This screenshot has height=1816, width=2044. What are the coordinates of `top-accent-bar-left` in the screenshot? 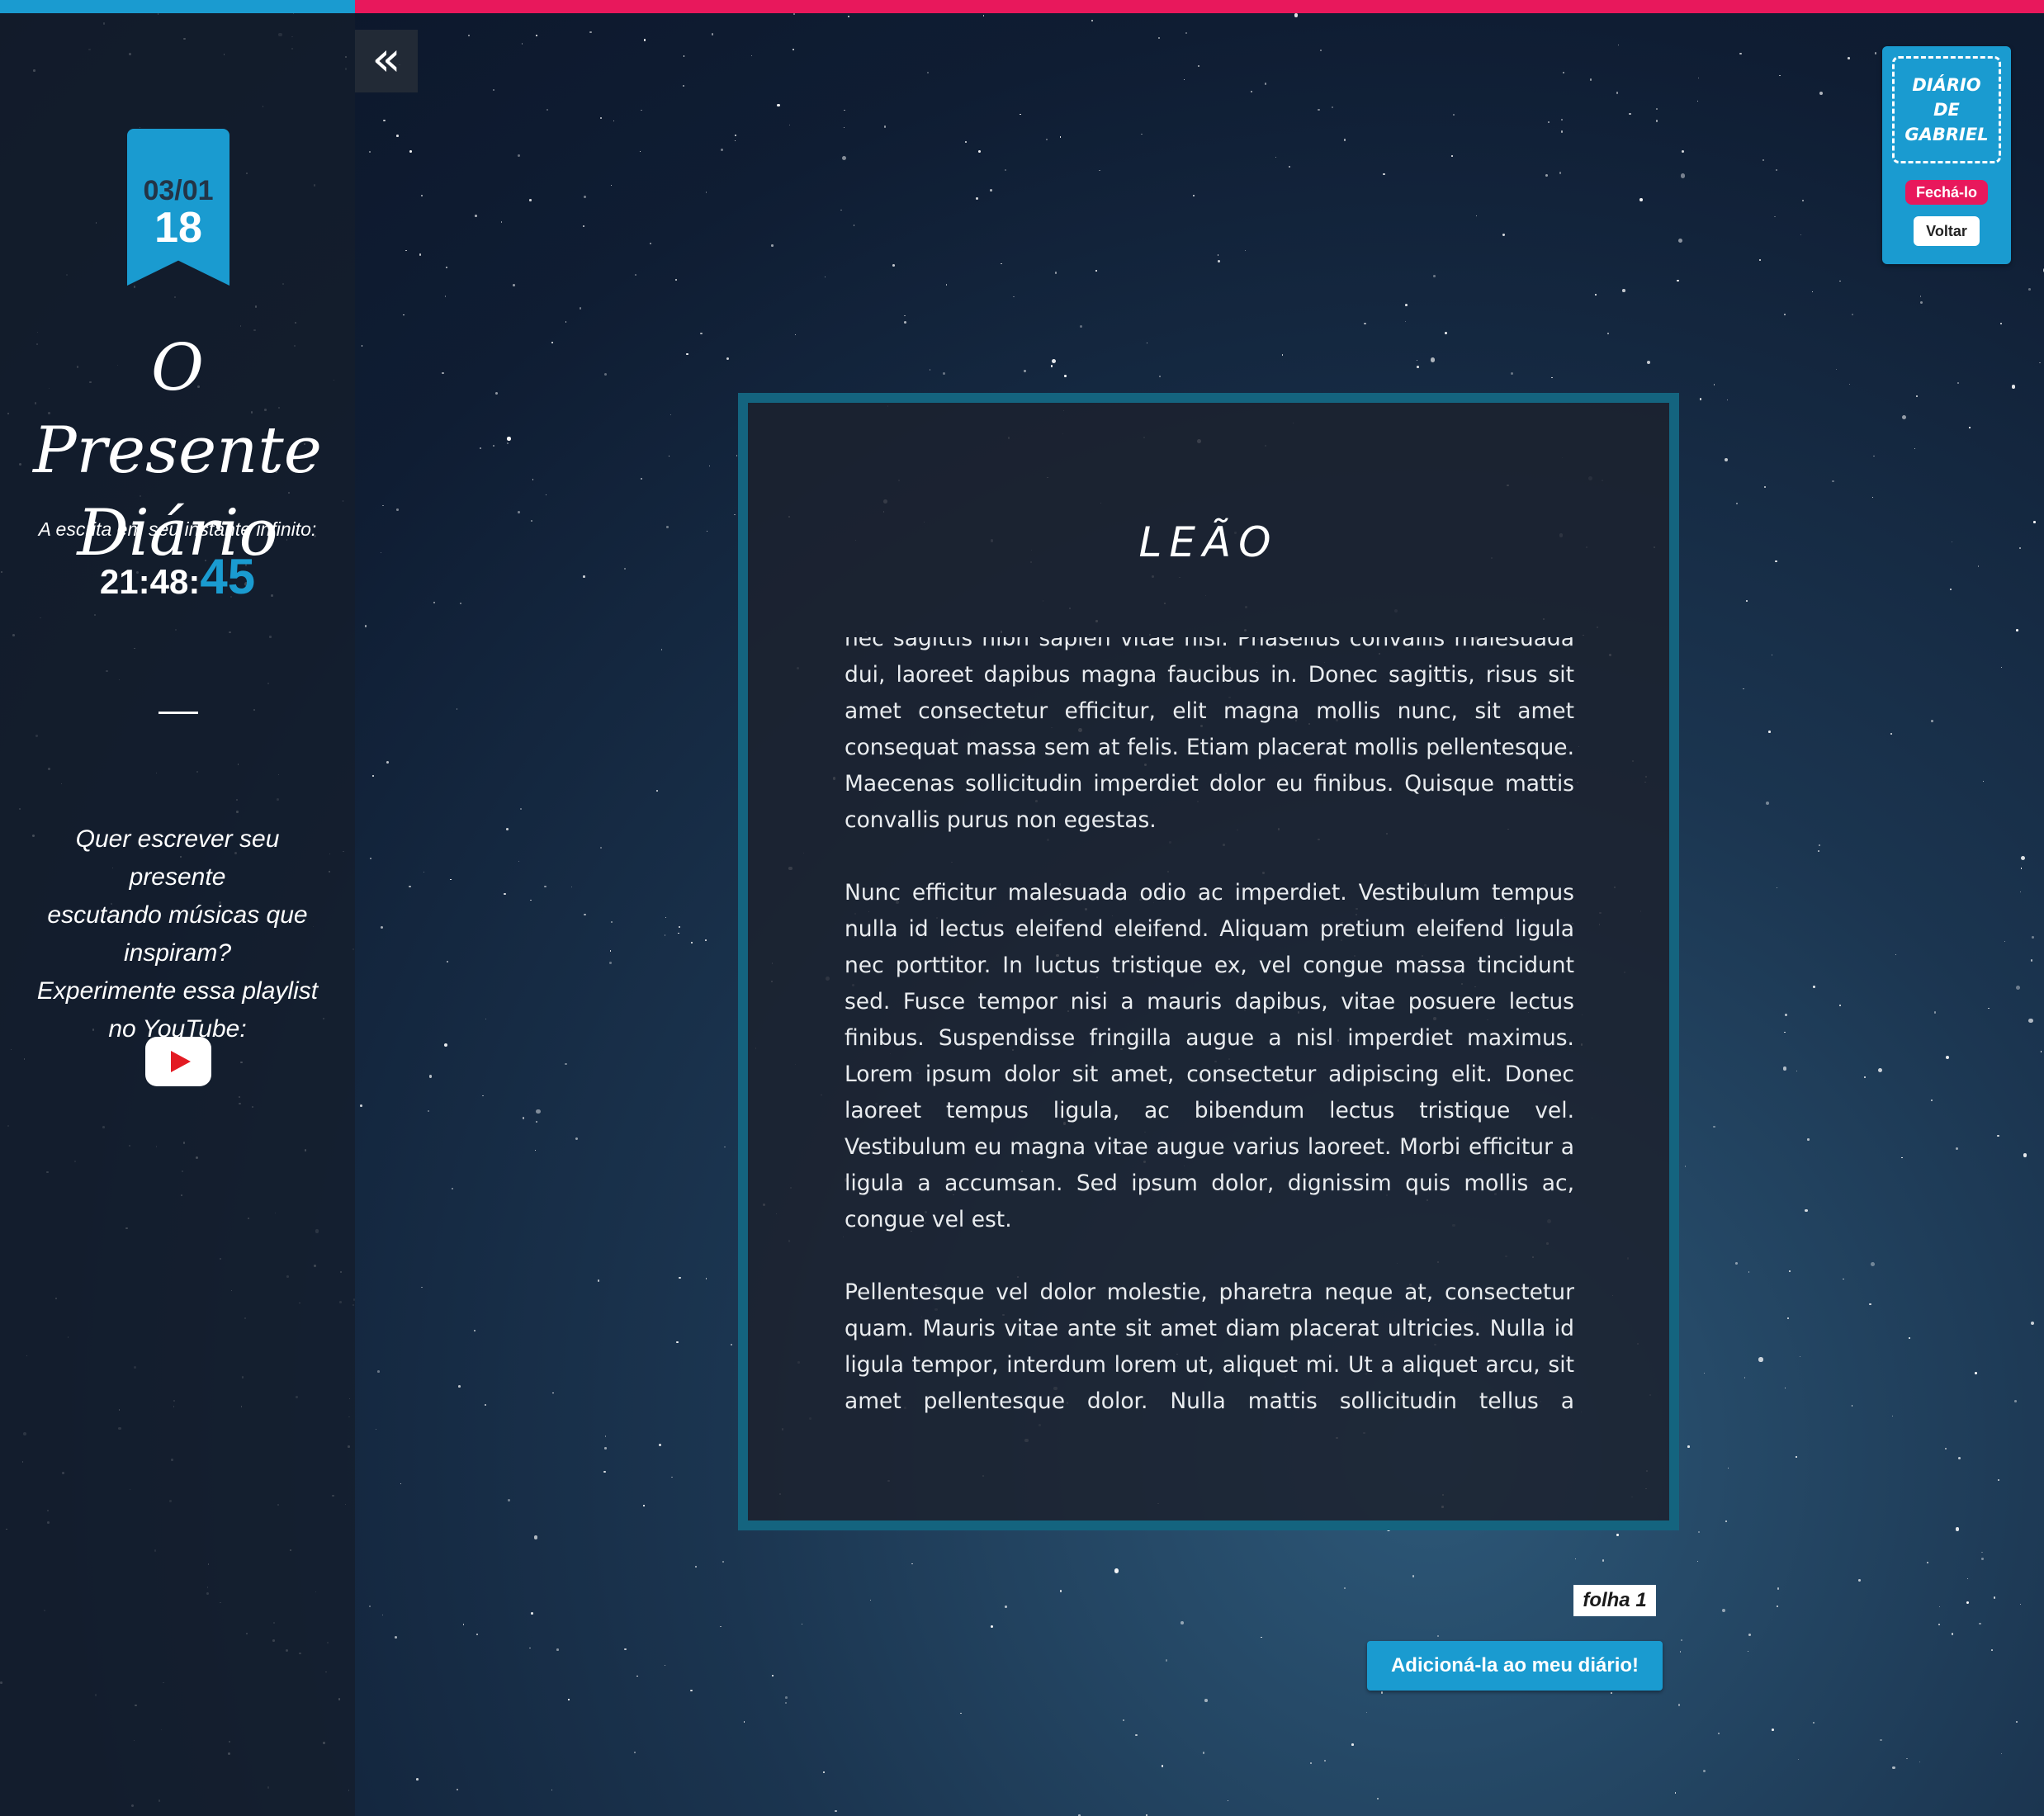 It's located at (177, 7).